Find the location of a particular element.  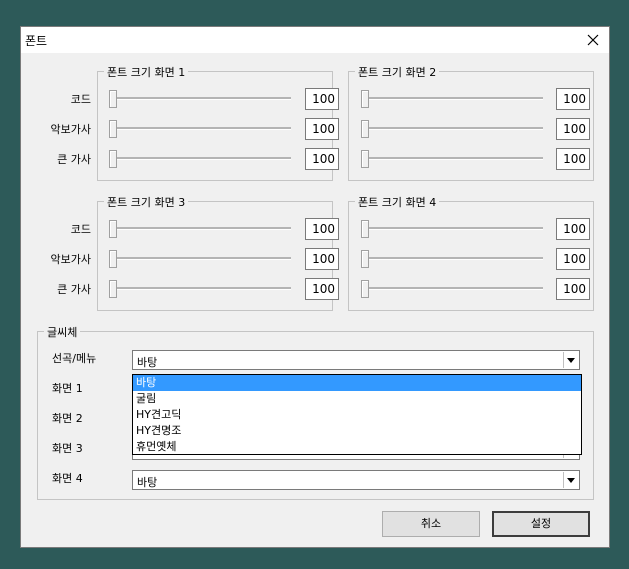

dropdown-option: HY견명조 is located at coordinates (357, 431).